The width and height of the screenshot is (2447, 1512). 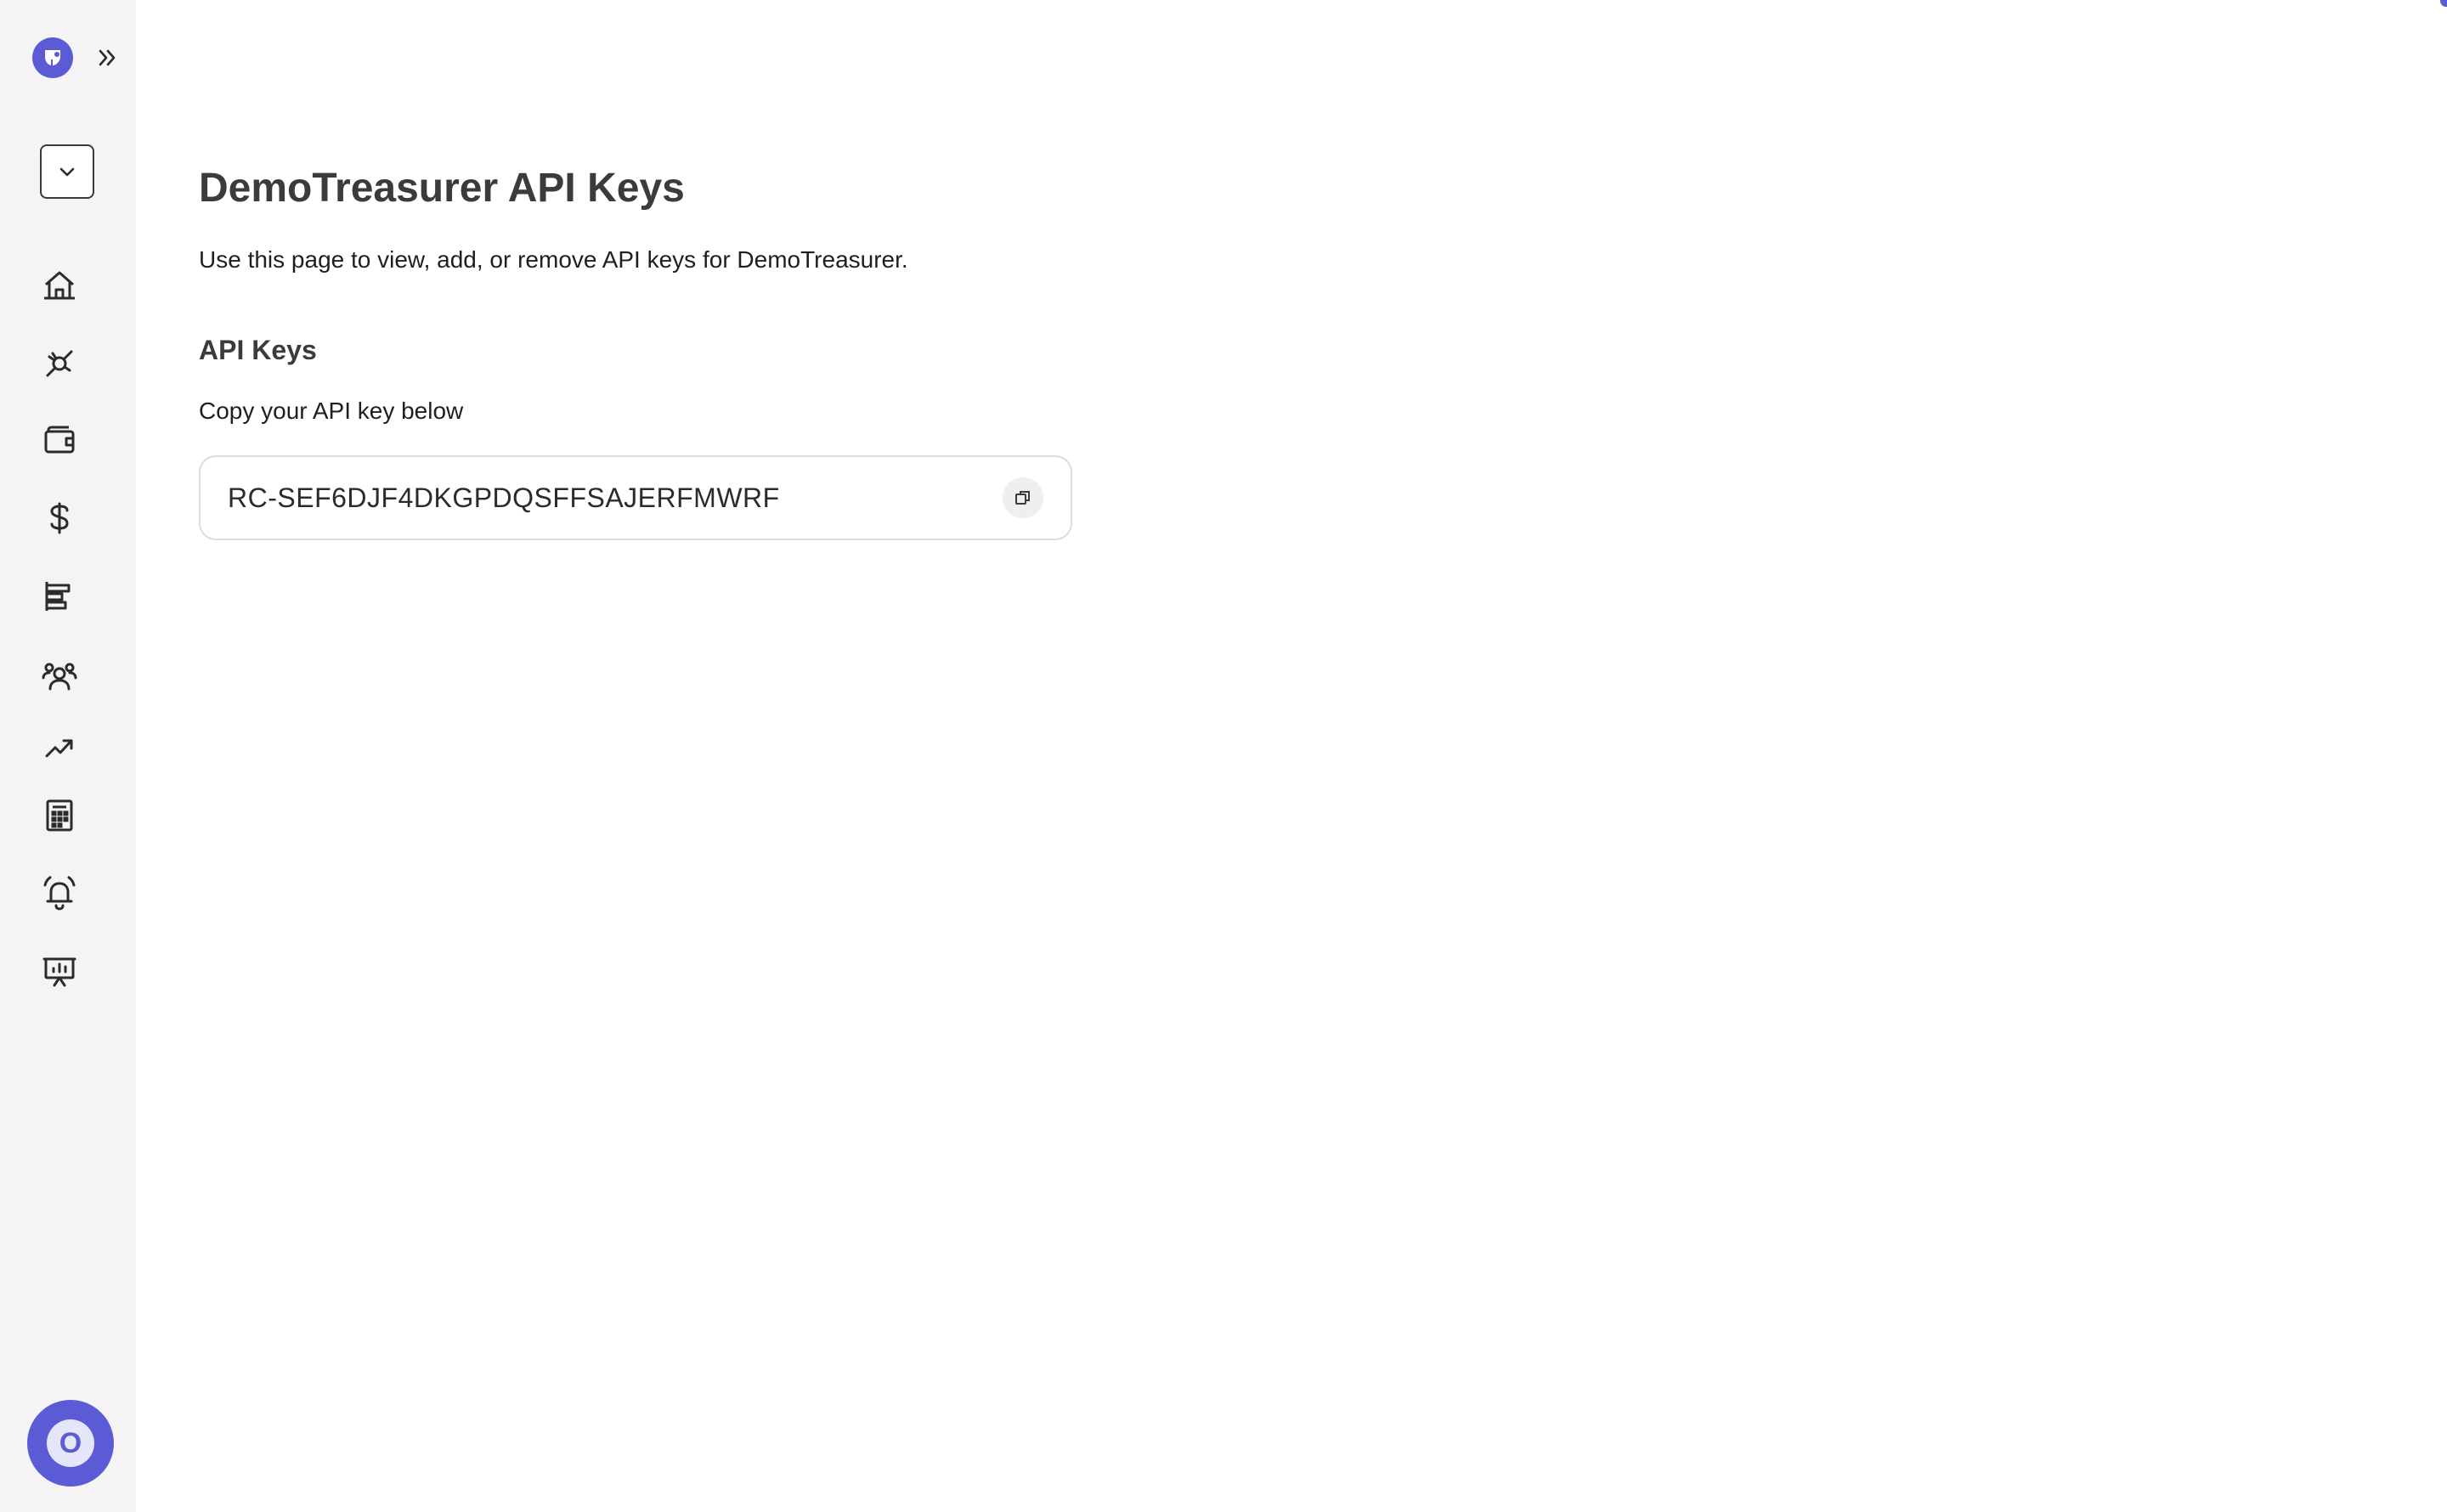 I want to click on calculator-icon, so click(x=59, y=815).